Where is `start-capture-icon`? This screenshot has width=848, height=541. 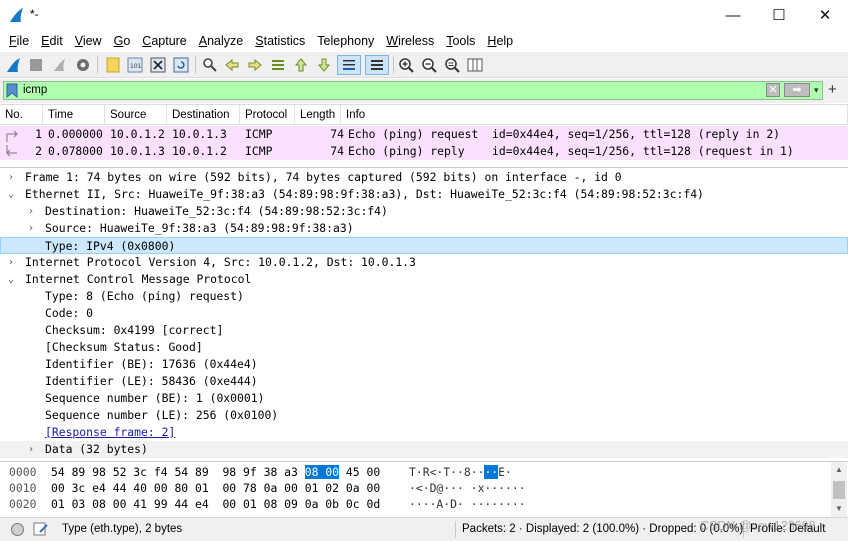 start-capture-icon is located at coordinates (14, 65).